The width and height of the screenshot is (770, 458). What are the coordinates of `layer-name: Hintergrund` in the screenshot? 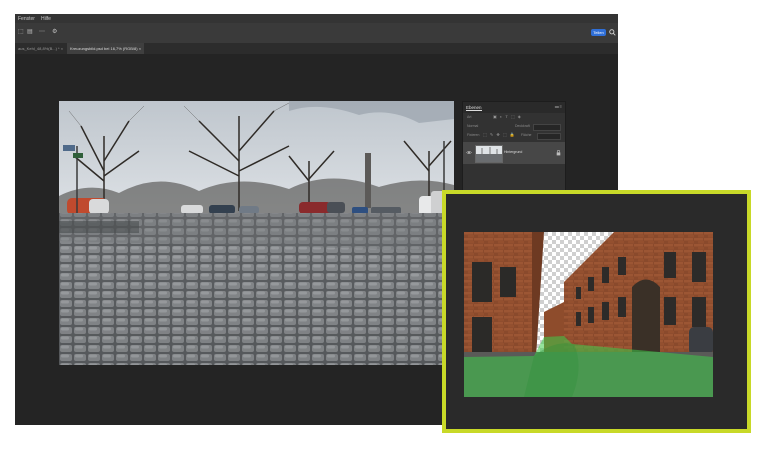 It's located at (513, 152).